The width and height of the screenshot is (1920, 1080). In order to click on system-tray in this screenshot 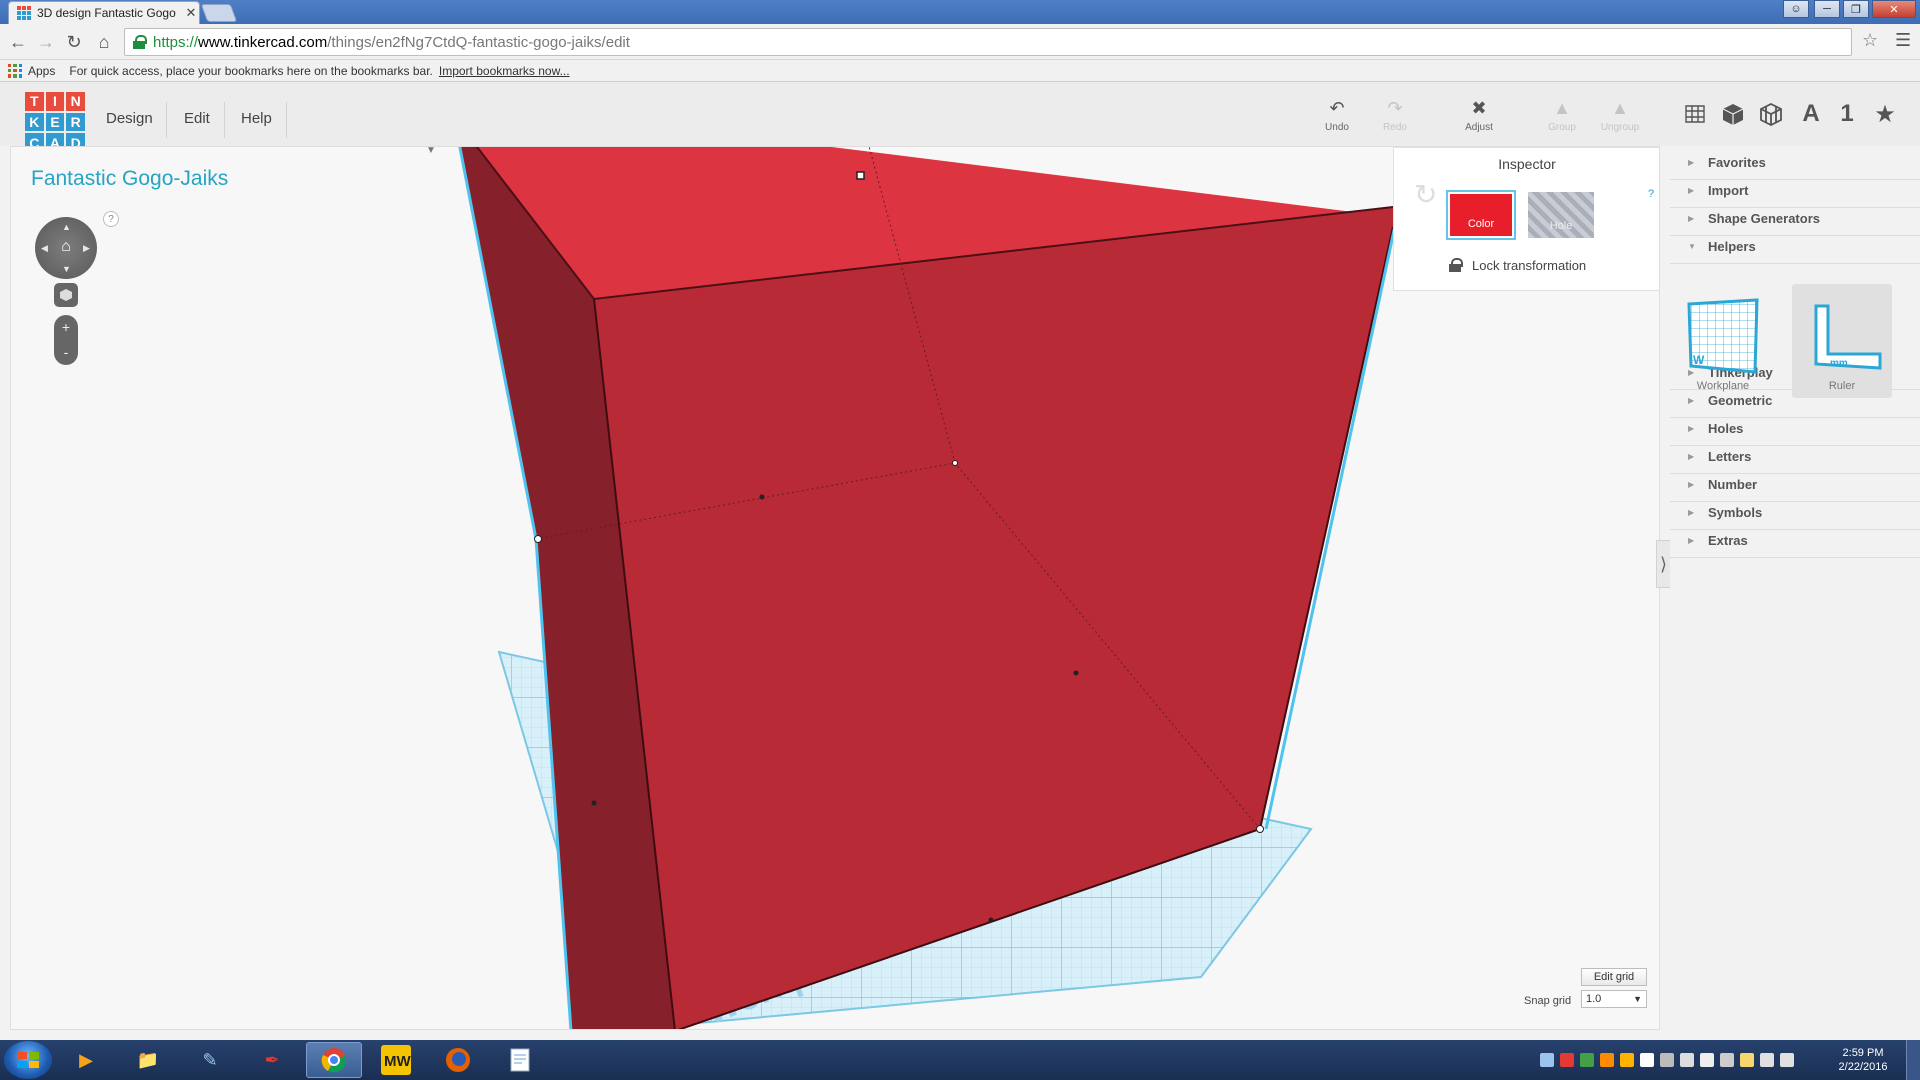, I will do `click(1667, 1060)`.